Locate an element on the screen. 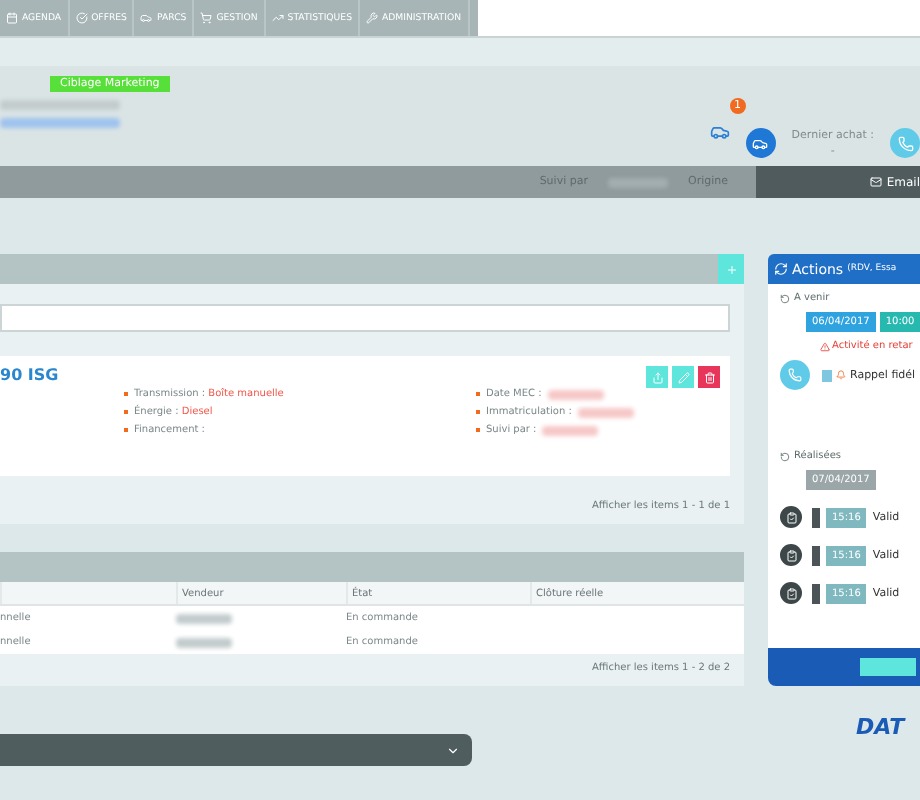 The width and height of the screenshot is (920, 800). chevron-icon is located at coordinates (453, 750).